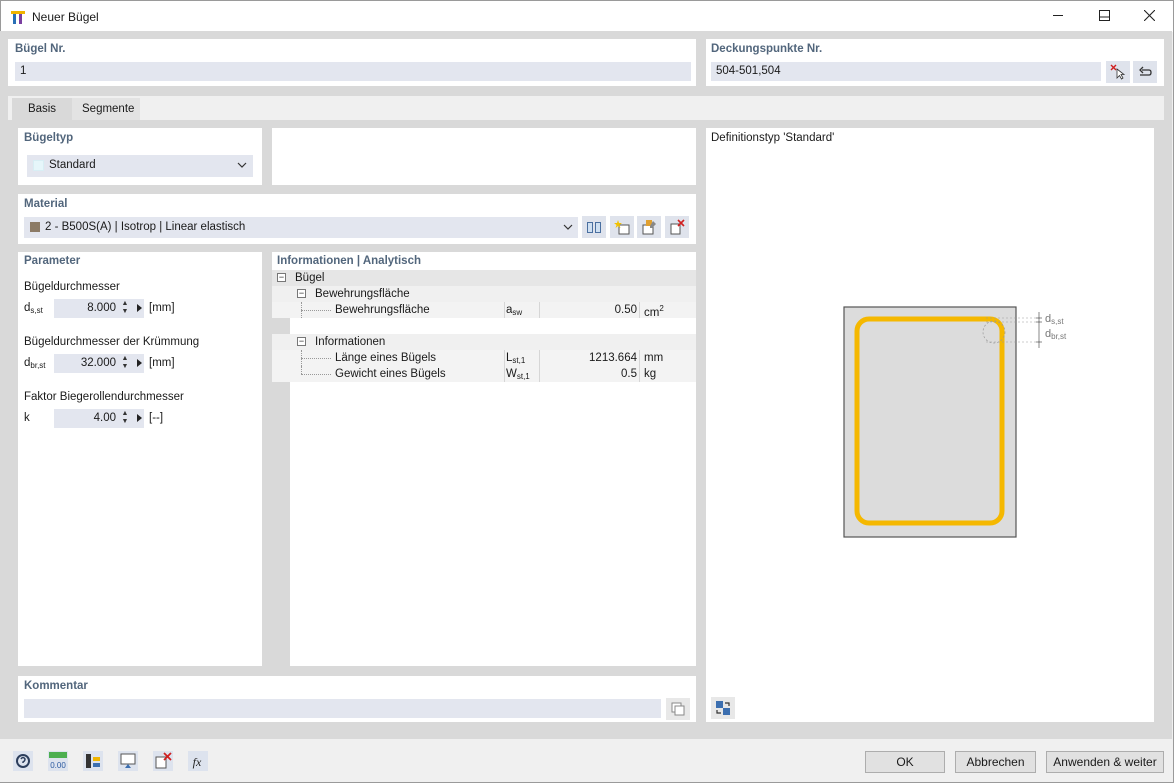  I want to click on formula-button: fx, so click(198, 761).